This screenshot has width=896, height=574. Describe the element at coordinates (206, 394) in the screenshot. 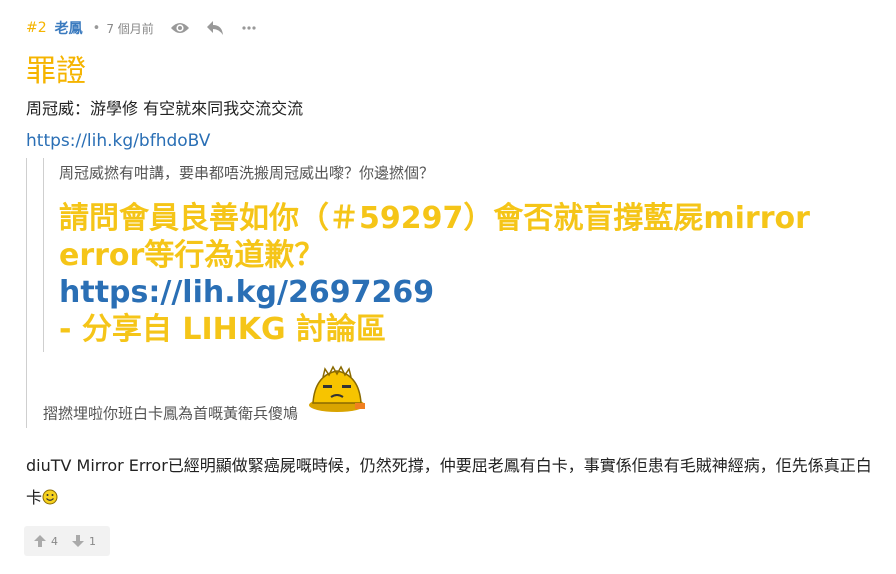

I see `outer-quote-text: 摺撚埋啦你班白卡鳳為首嘅黃衛兵傻鳩` at that location.